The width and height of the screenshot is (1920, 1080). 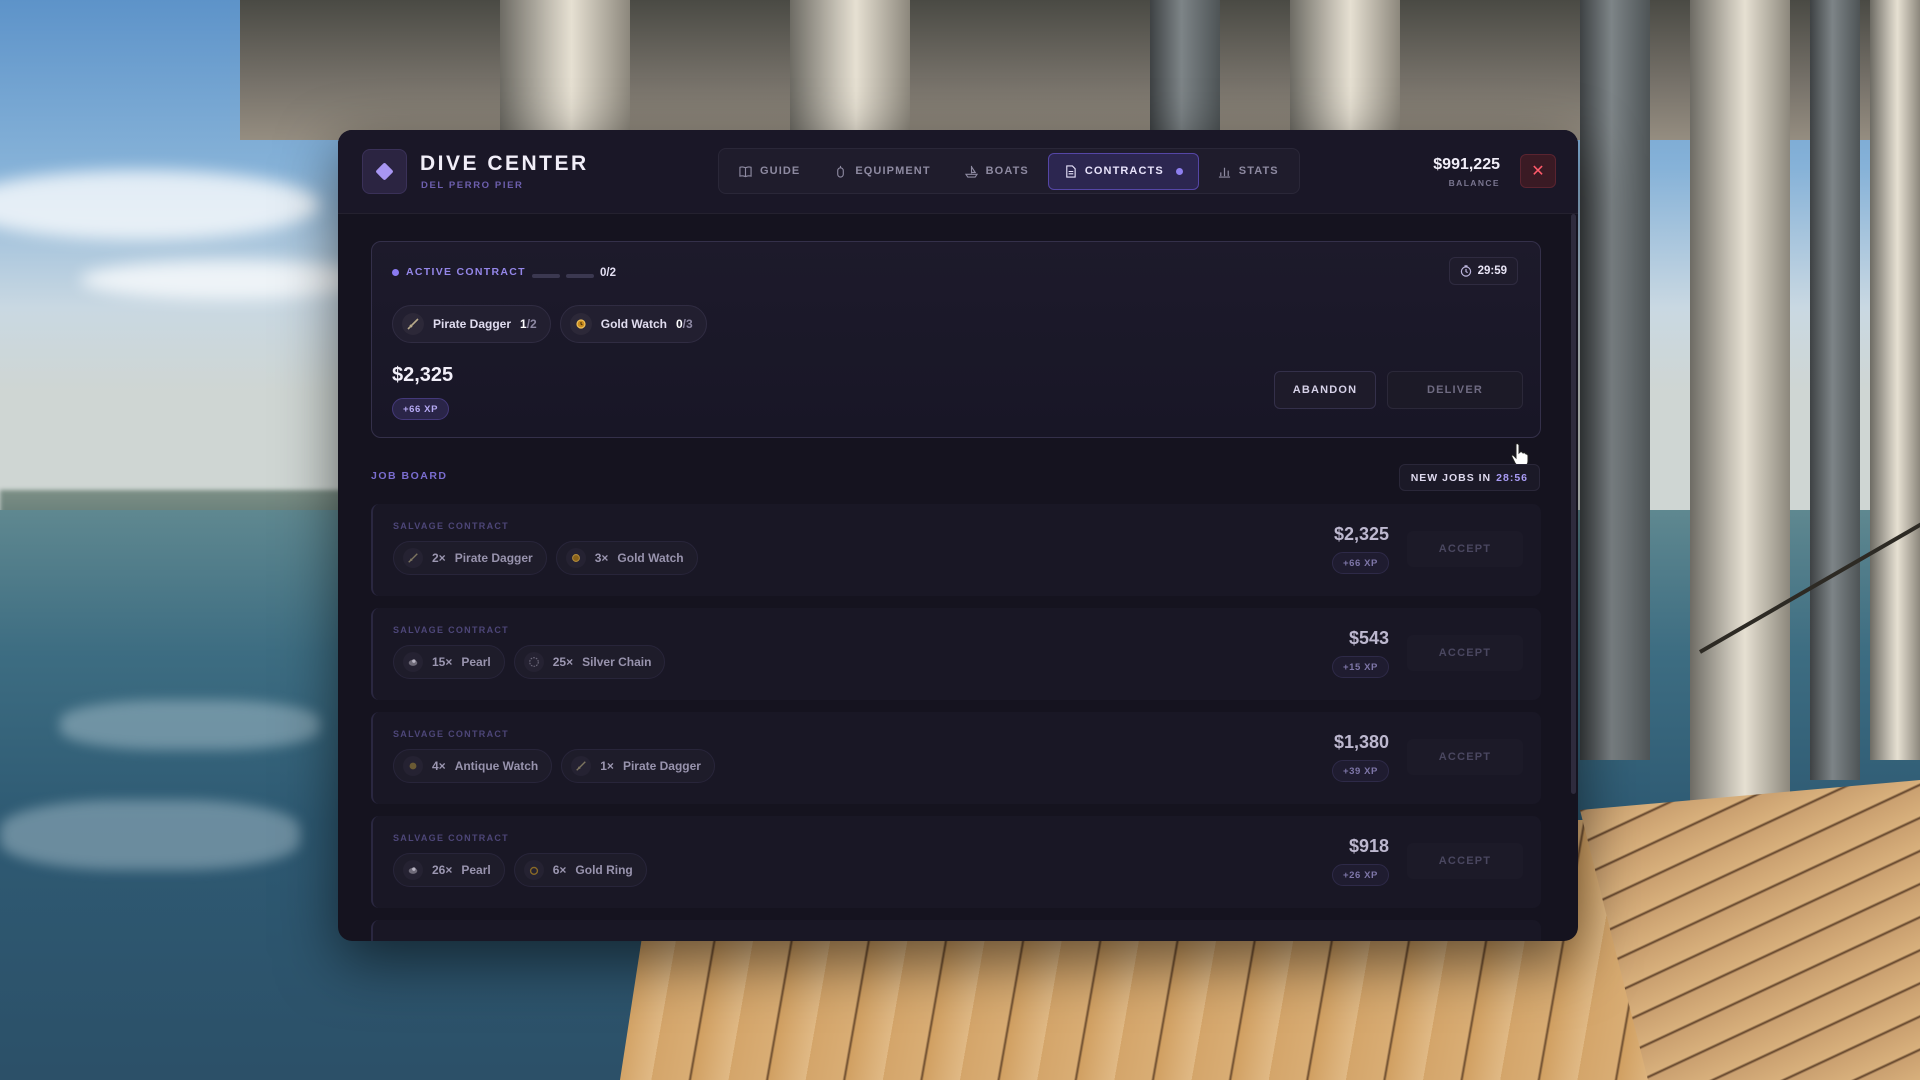 What do you see at coordinates (893, 171) in the screenshot?
I see `tab-label: EQUIPMENT` at bounding box center [893, 171].